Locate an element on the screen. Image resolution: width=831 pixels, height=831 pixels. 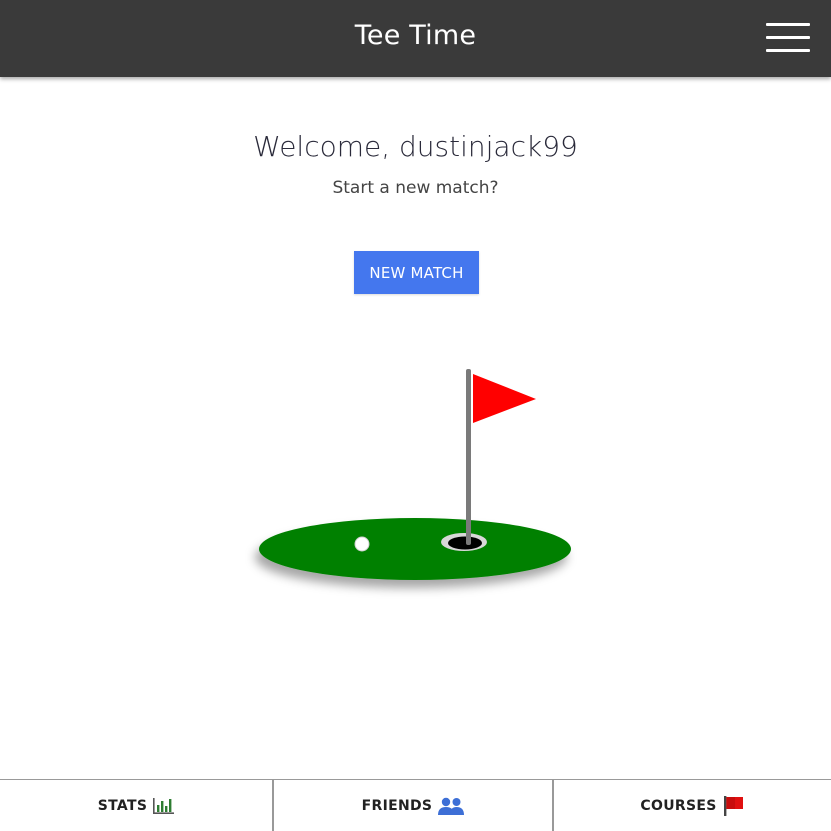
red-flag is located at coordinates (504, 398).